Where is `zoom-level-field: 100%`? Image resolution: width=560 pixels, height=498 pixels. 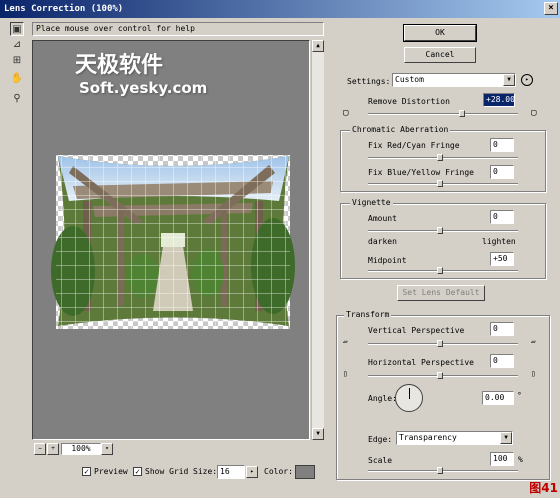 zoom-level-field: 100% is located at coordinates (81, 449).